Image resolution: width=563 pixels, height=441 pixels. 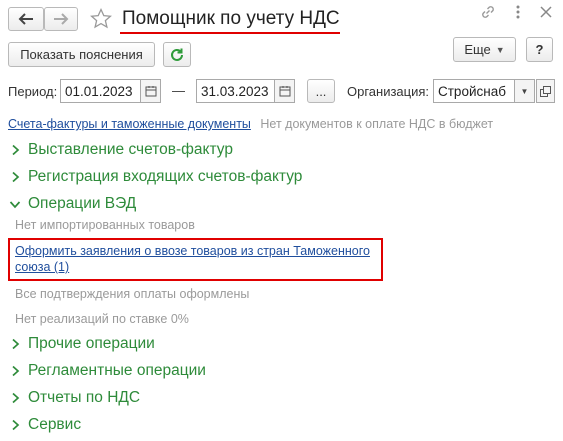 I want to click on section-issue-invoices: Выставление счетов-фактур, so click(x=120, y=150).